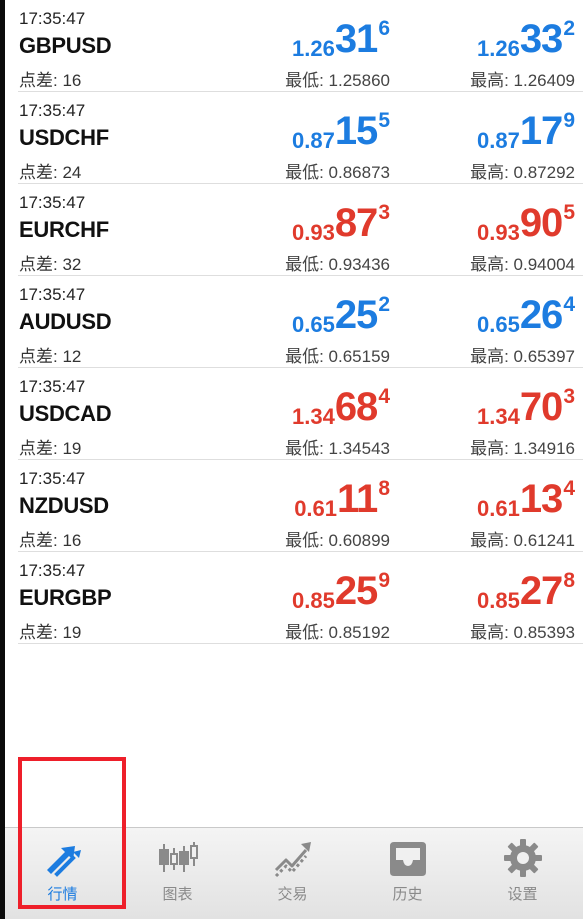 The width and height of the screenshot is (583, 920). What do you see at coordinates (522, 874) in the screenshot?
I see `tab-settings: 设置` at bounding box center [522, 874].